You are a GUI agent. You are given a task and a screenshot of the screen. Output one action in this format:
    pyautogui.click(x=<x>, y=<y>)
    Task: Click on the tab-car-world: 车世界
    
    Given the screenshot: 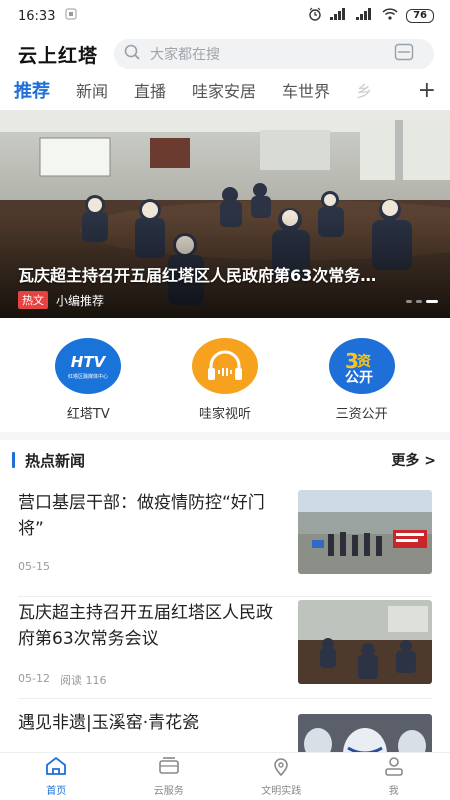 What is the action you would take?
    pyautogui.click(x=306, y=90)
    